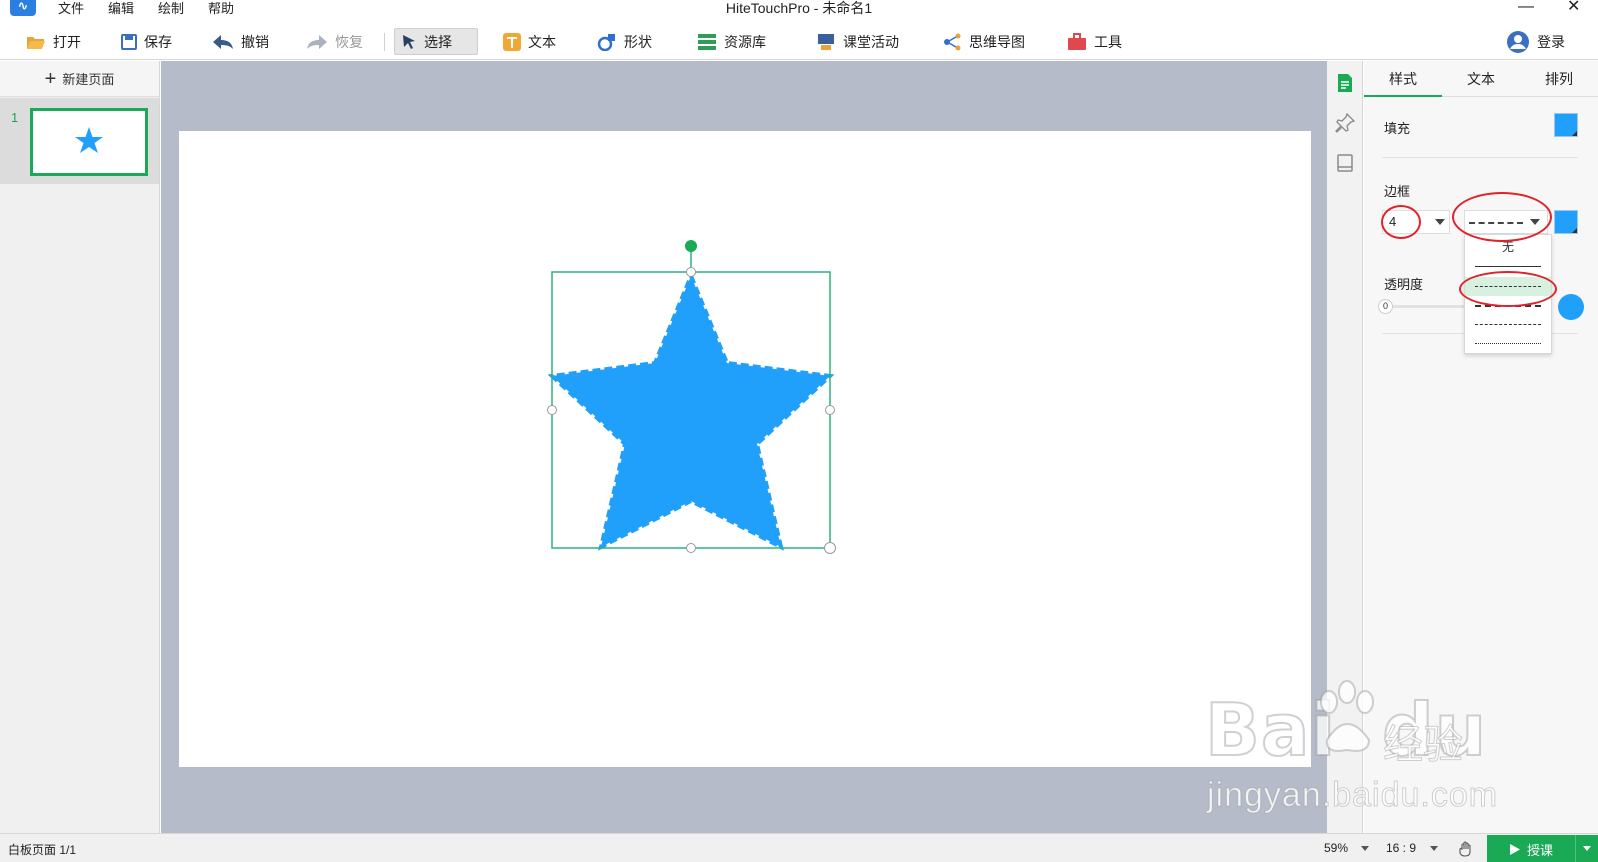 The image size is (1598, 862). I want to click on window-title: HiteTouchPro - 未命名1, so click(799, 8).